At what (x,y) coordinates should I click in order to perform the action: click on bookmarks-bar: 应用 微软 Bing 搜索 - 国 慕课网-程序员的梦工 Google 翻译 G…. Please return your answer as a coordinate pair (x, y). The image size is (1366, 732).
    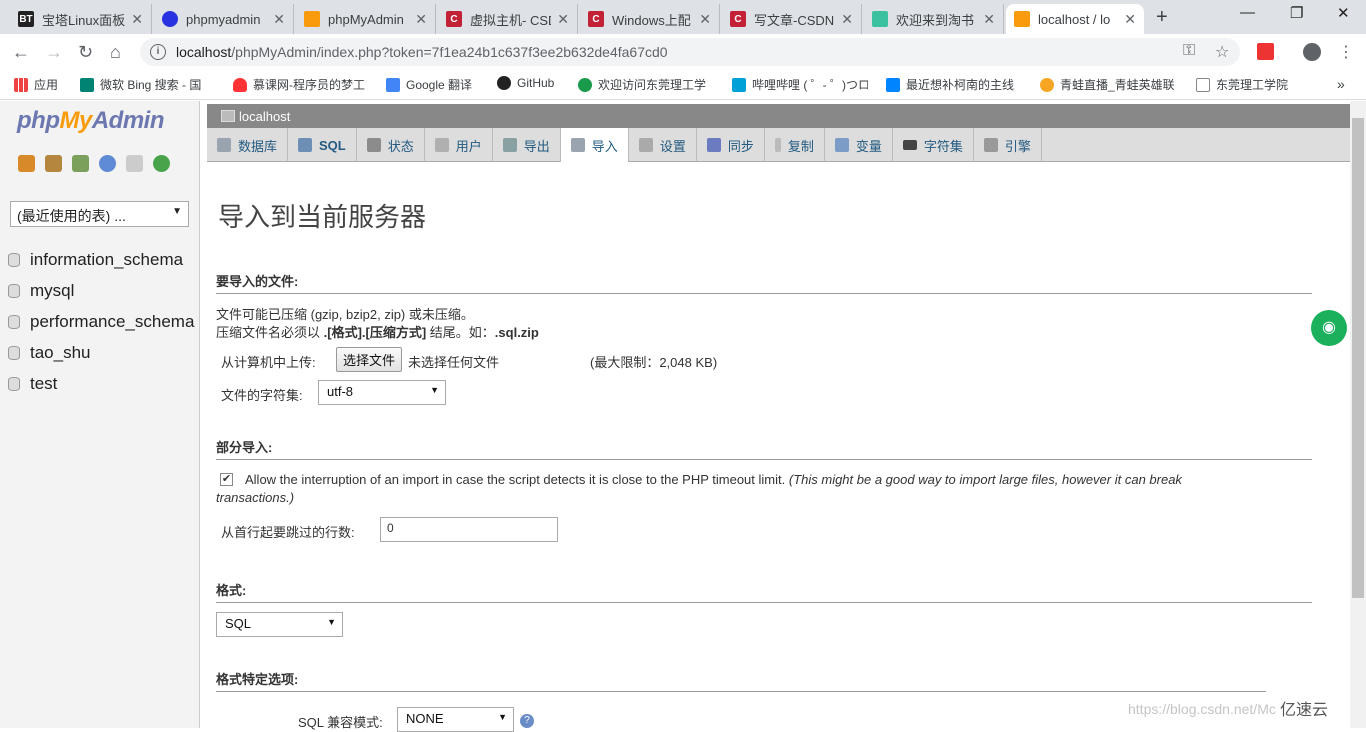
    Looking at the image, I should click on (683, 85).